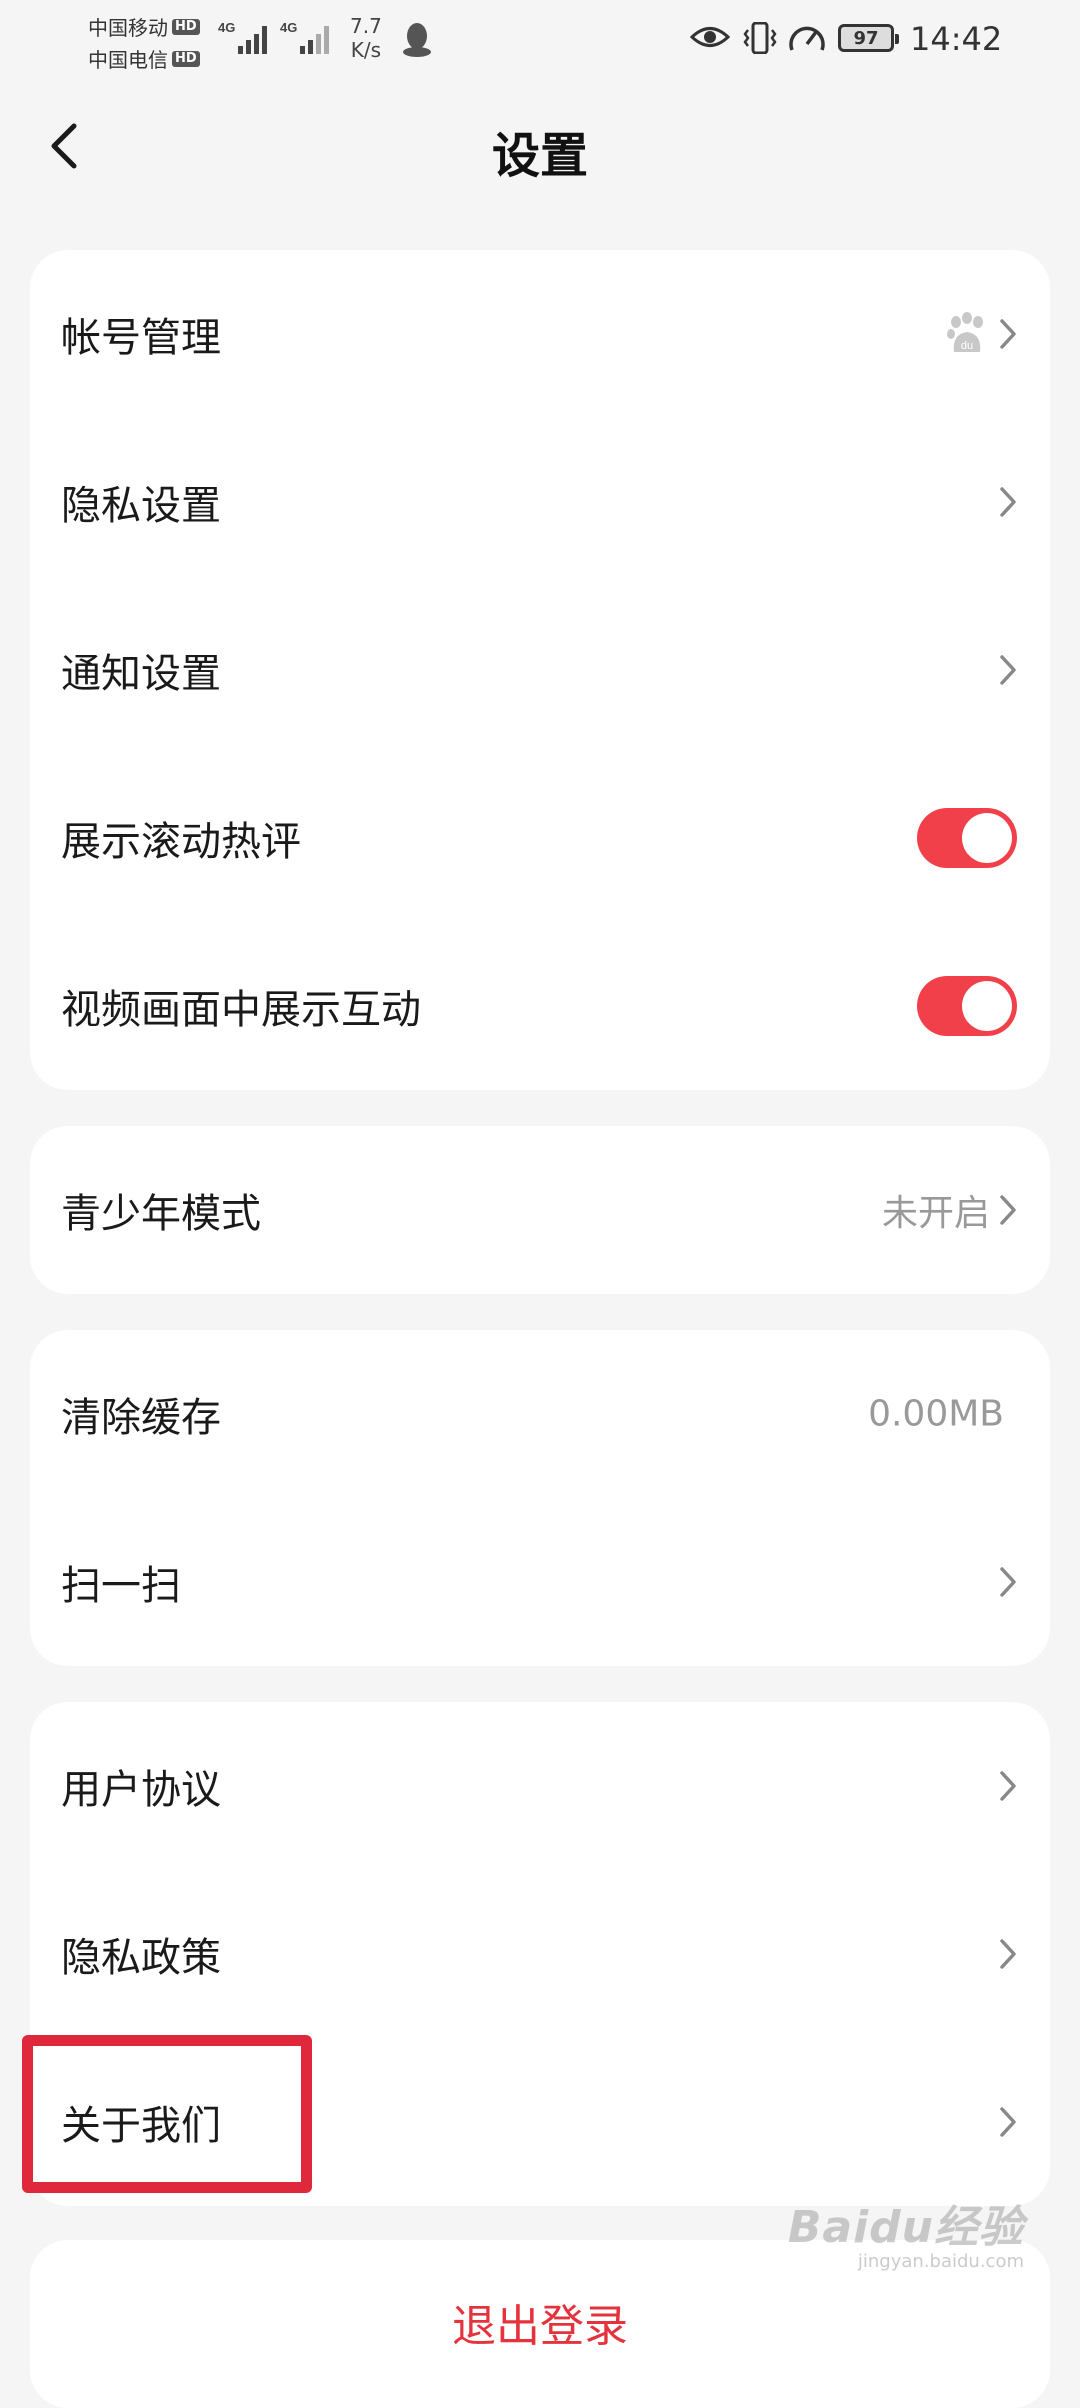  I want to click on battery-level: 97, so click(866, 38).